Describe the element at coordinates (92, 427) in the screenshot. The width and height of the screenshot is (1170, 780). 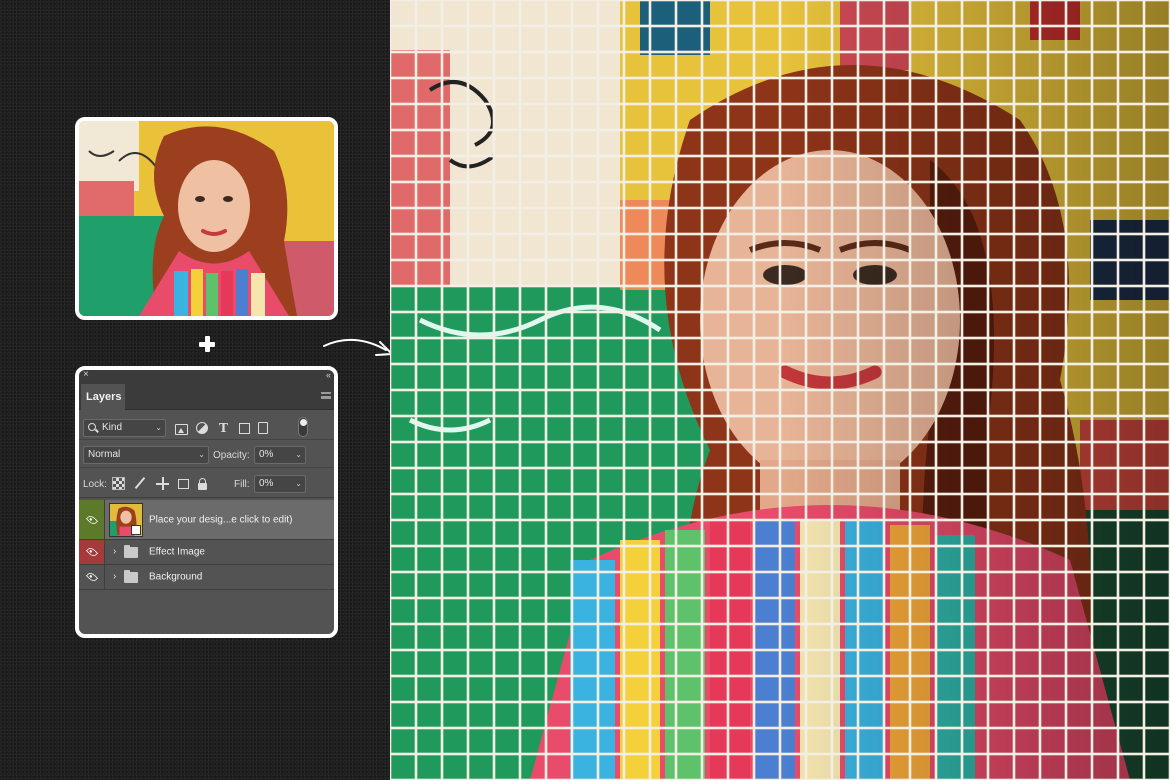
I see `search-icon` at that location.